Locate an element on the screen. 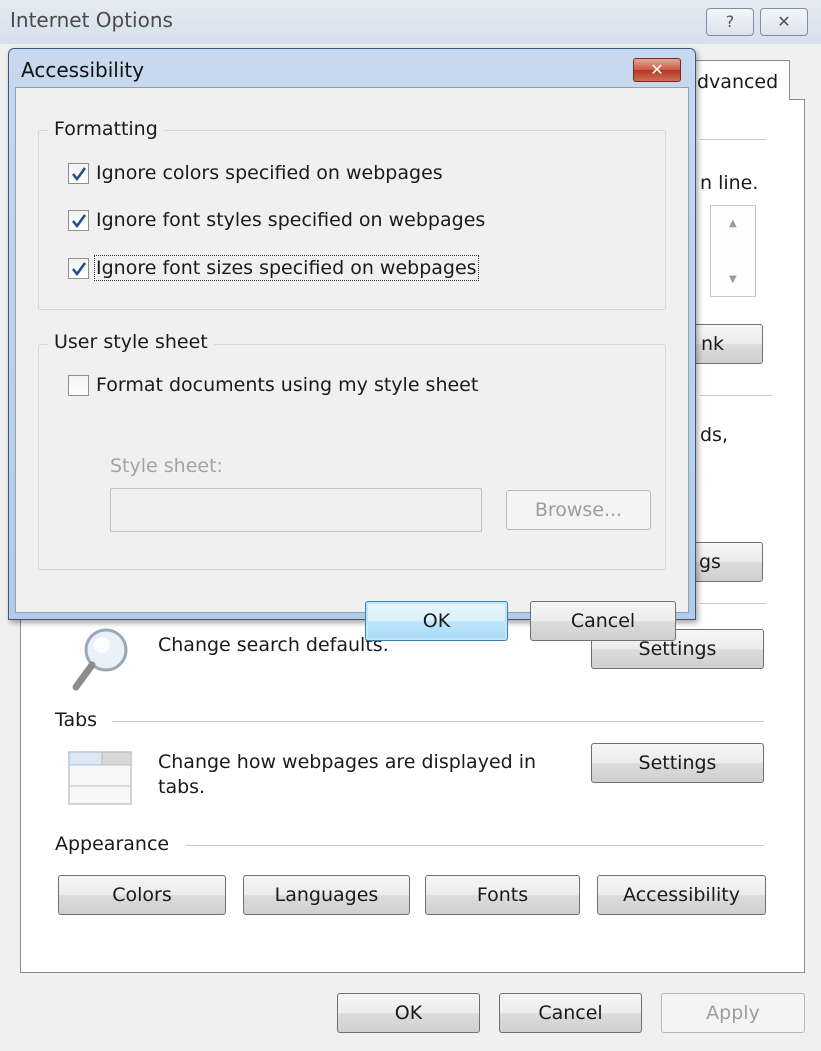  style-sheet-input is located at coordinates (296, 510).